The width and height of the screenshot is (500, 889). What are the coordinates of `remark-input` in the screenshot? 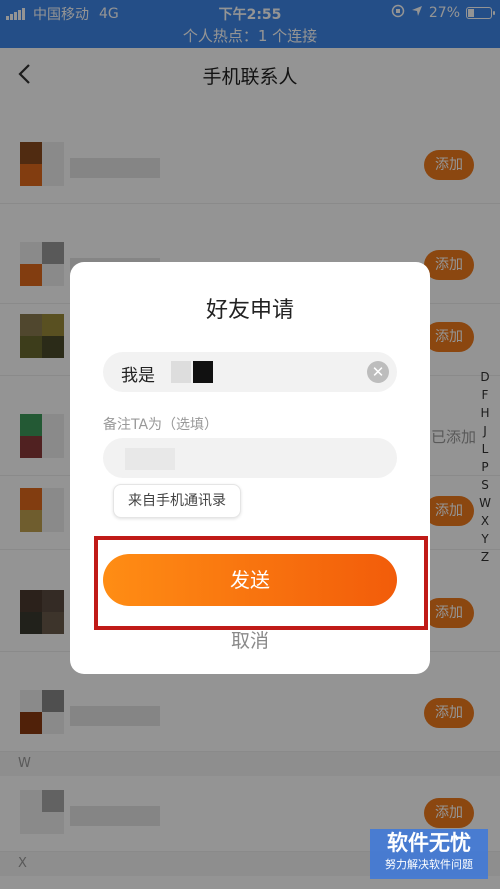 It's located at (250, 458).